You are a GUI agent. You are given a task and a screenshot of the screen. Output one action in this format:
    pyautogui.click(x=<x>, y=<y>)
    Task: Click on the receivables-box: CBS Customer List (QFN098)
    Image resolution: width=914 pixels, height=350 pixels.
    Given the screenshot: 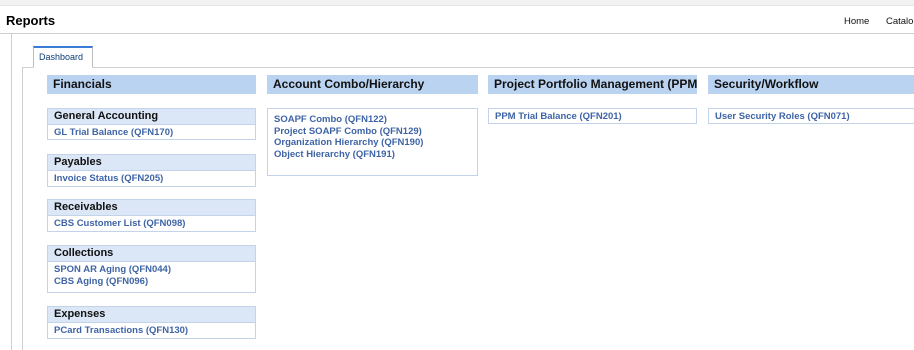 What is the action you would take?
    pyautogui.click(x=151, y=223)
    